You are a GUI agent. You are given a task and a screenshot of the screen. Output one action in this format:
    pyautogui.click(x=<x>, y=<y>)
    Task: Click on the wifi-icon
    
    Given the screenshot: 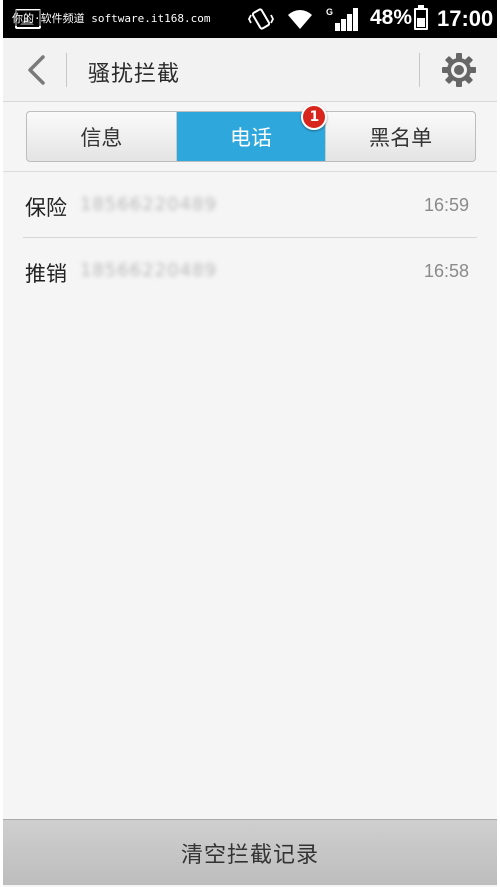 What is the action you would take?
    pyautogui.click(x=300, y=19)
    